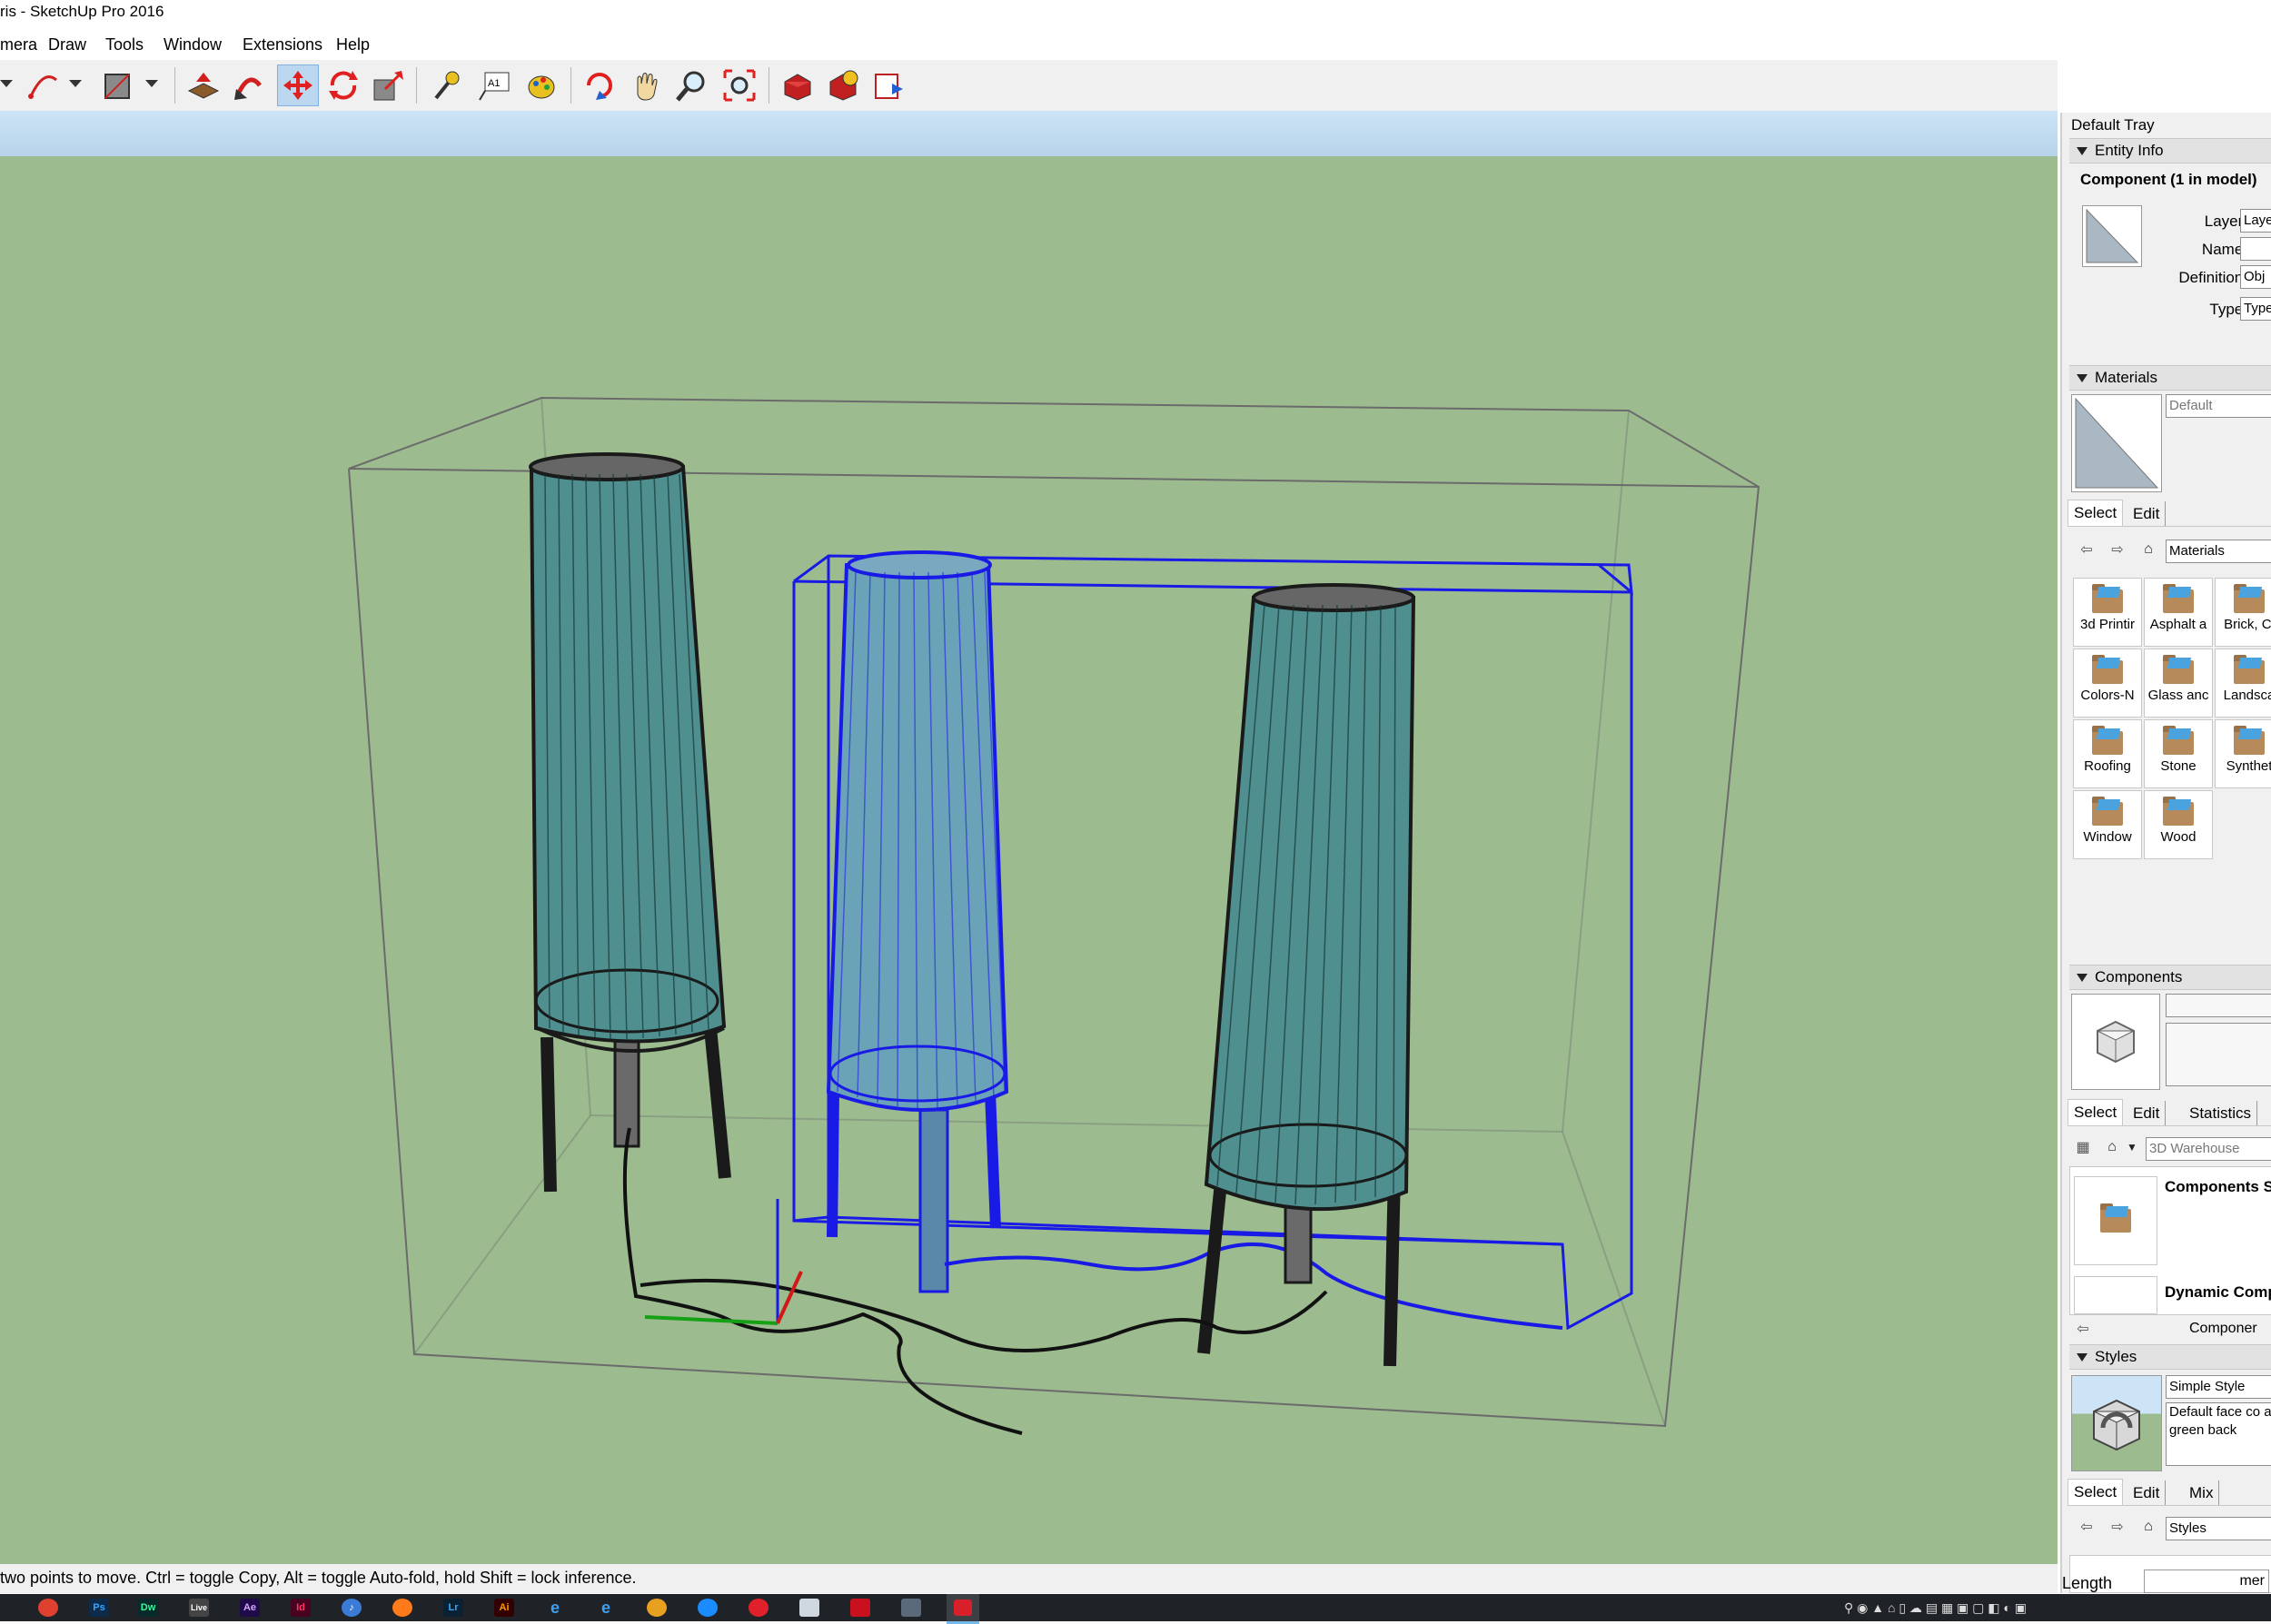 The height and width of the screenshot is (1624, 2271). Describe the element at coordinates (2206, 1581) in the screenshot. I see `measurements-box: mer` at that location.